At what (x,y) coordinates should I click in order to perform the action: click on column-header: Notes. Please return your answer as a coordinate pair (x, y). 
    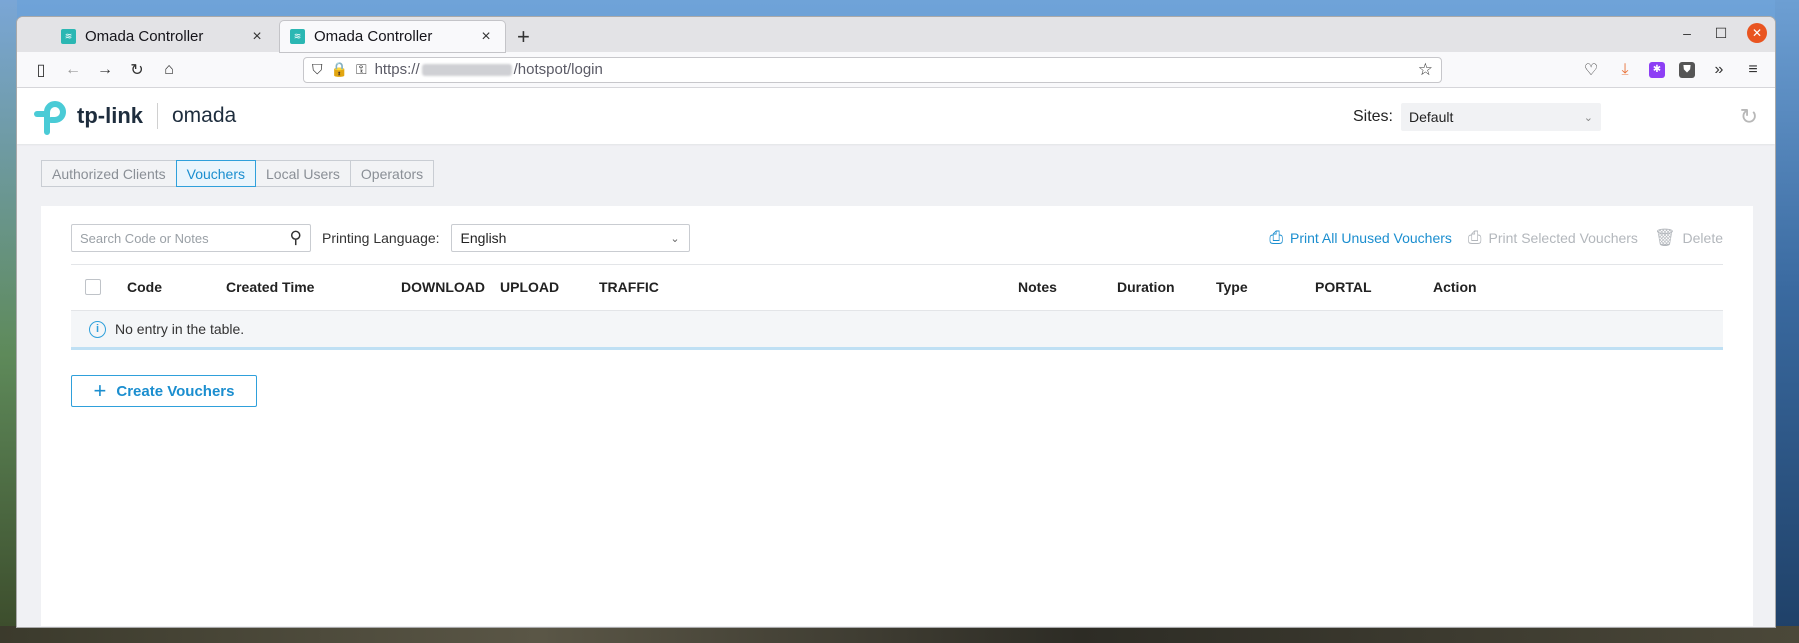
    Looking at the image, I should click on (1037, 287).